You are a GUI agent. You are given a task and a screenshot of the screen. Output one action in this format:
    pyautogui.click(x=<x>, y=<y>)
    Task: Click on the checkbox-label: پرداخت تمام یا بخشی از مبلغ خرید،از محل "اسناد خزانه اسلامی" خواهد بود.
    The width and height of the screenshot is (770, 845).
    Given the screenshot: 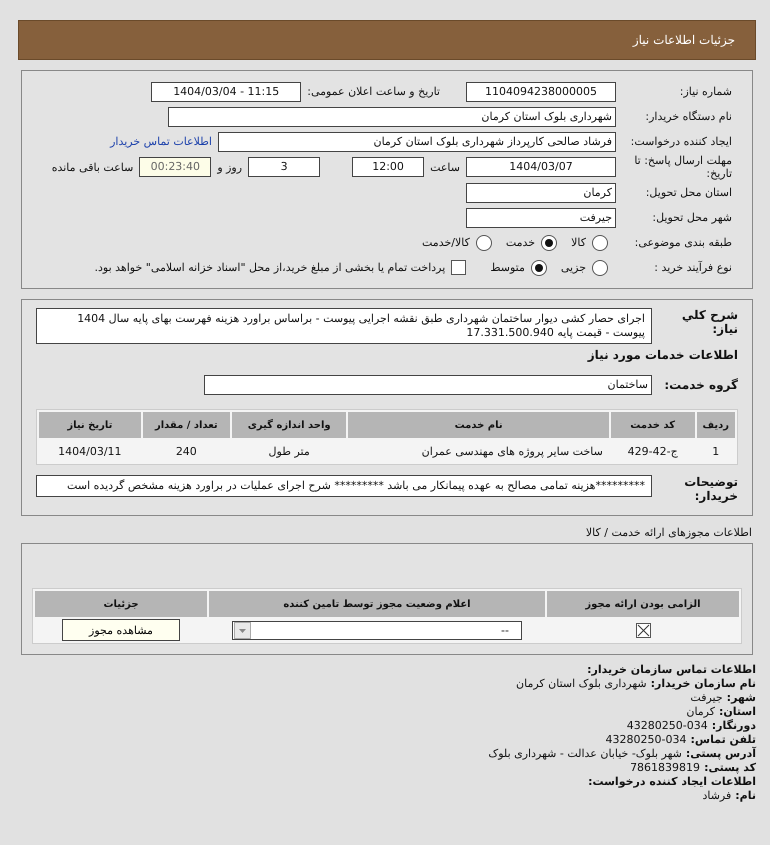 What is the action you would take?
    pyautogui.click(x=270, y=267)
    